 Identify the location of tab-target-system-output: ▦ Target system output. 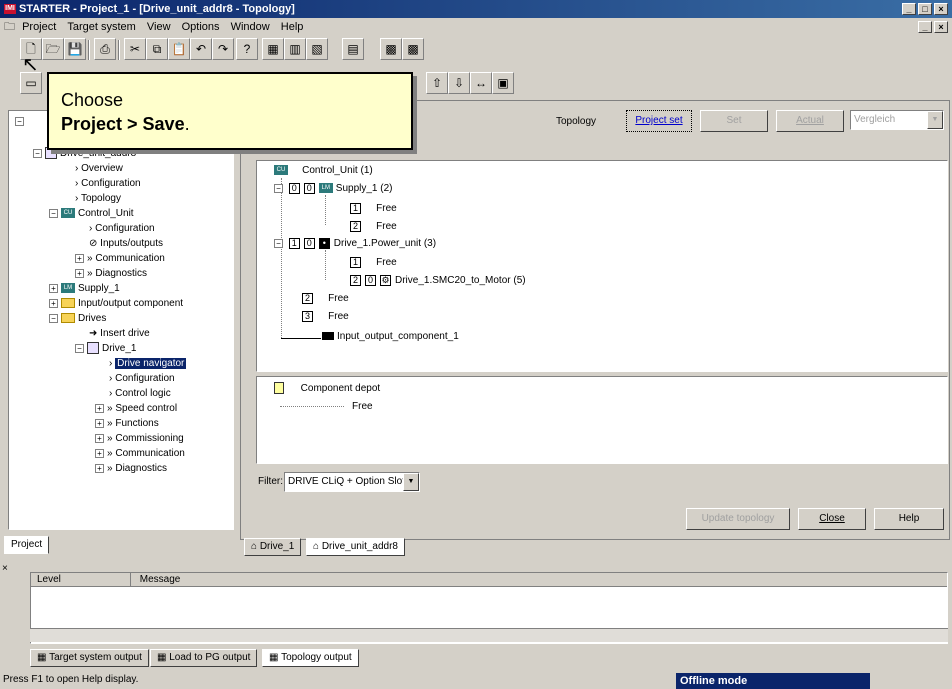
(89, 658).